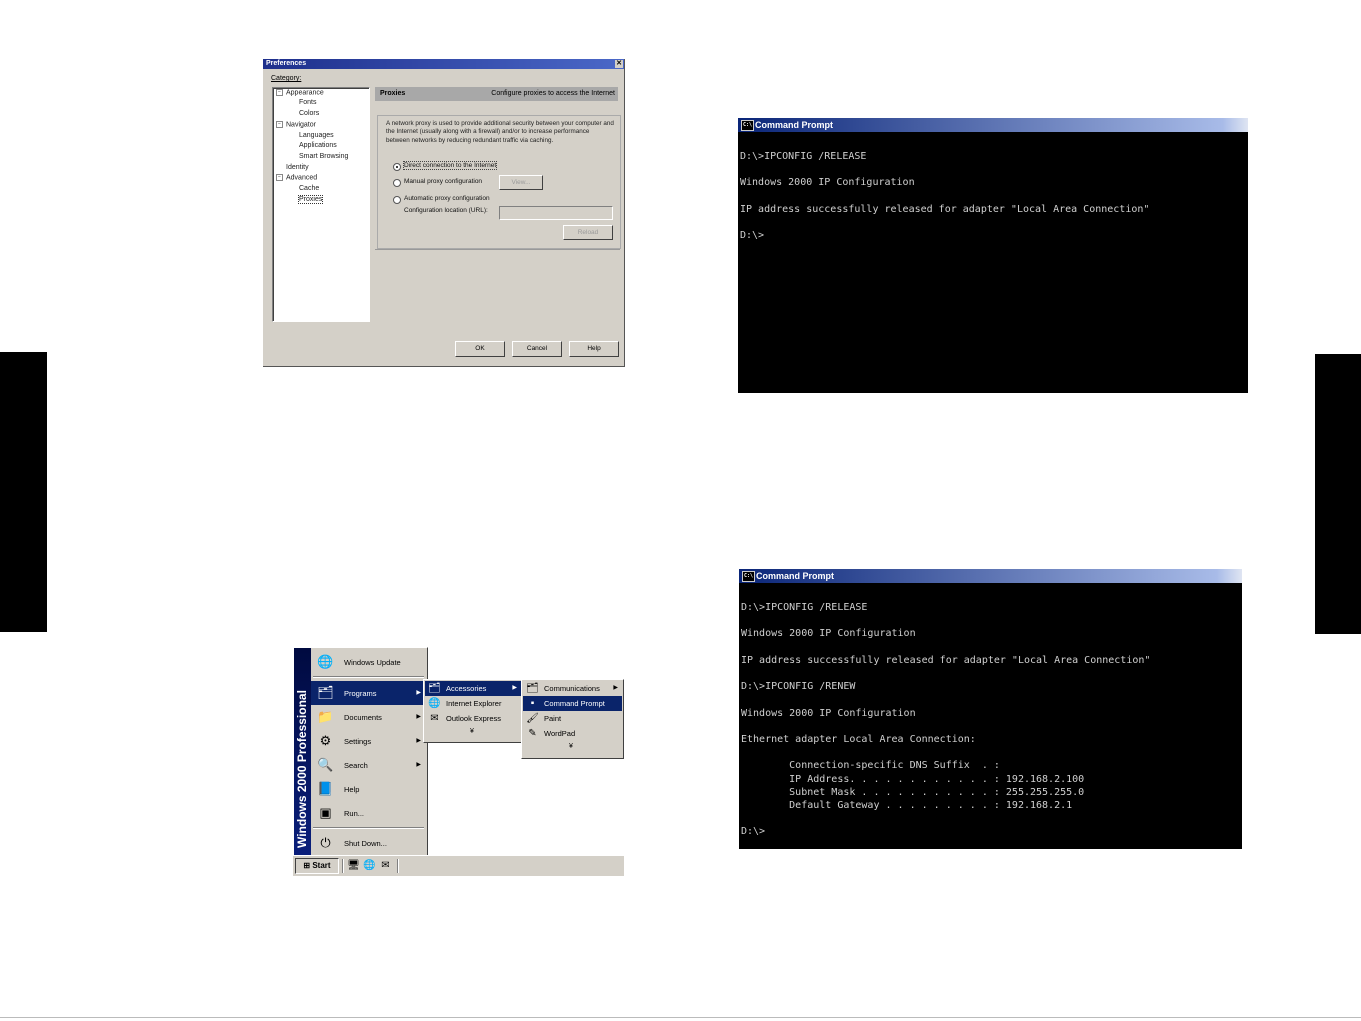  I want to click on tree-item-proxies: Proxies, so click(310, 199).